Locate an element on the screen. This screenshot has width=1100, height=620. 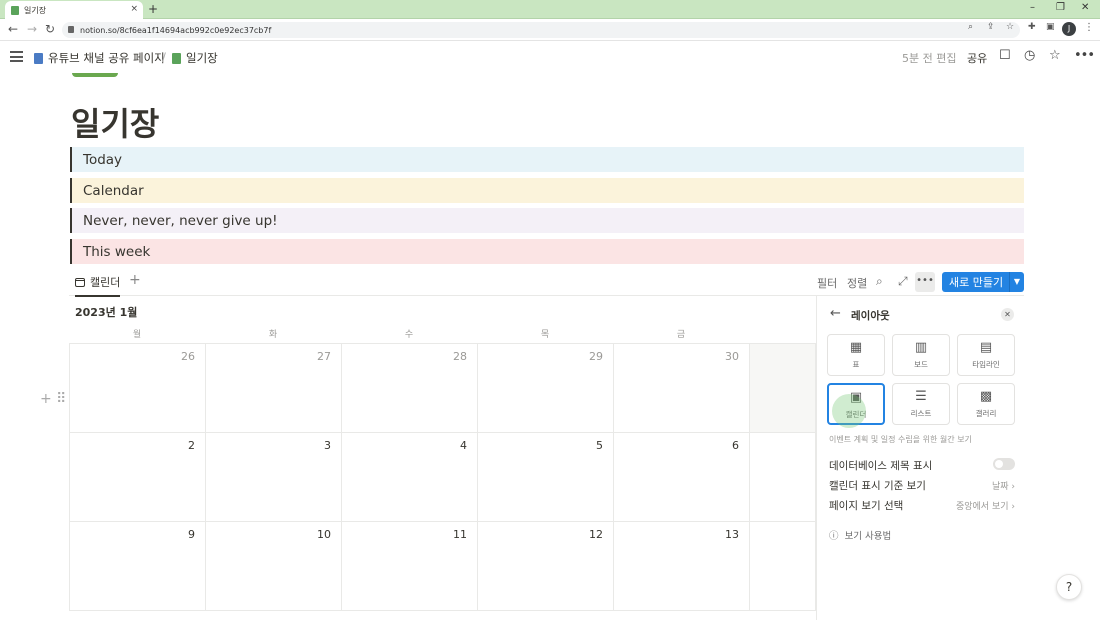
window-close-icon: ✕ is located at coordinates (1085, 7).